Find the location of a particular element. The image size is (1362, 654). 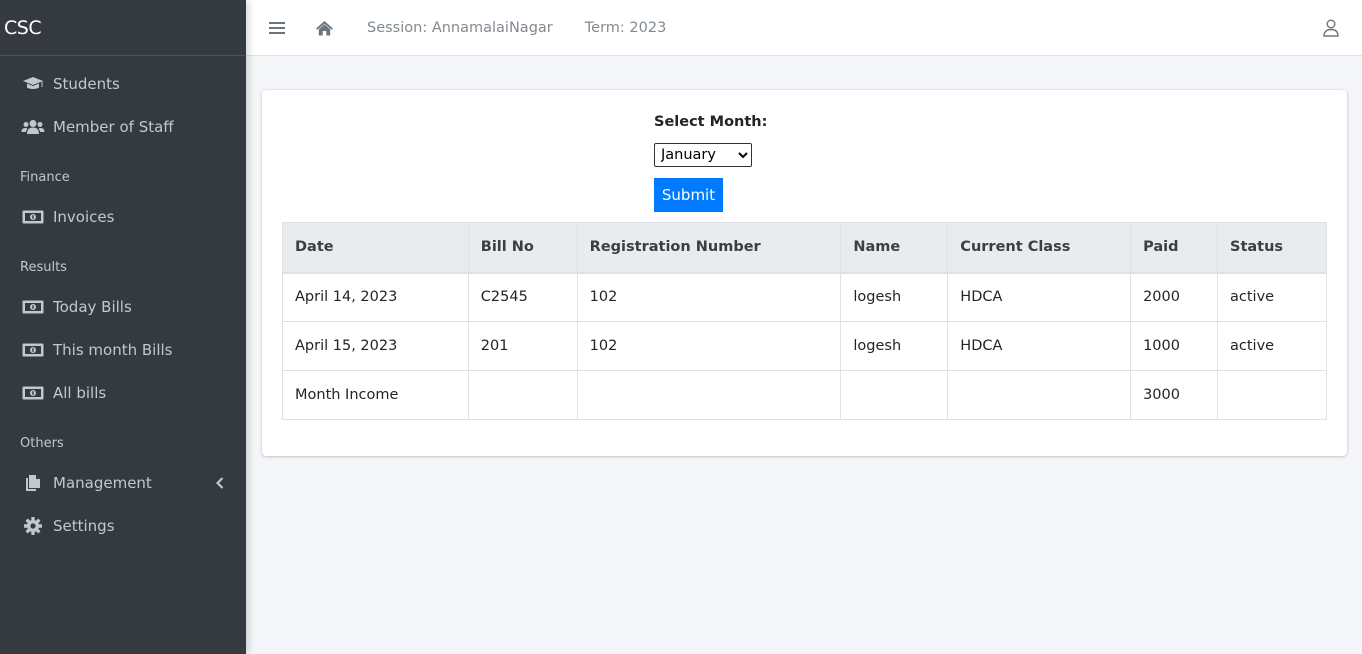

users-icon is located at coordinates (33, 127).